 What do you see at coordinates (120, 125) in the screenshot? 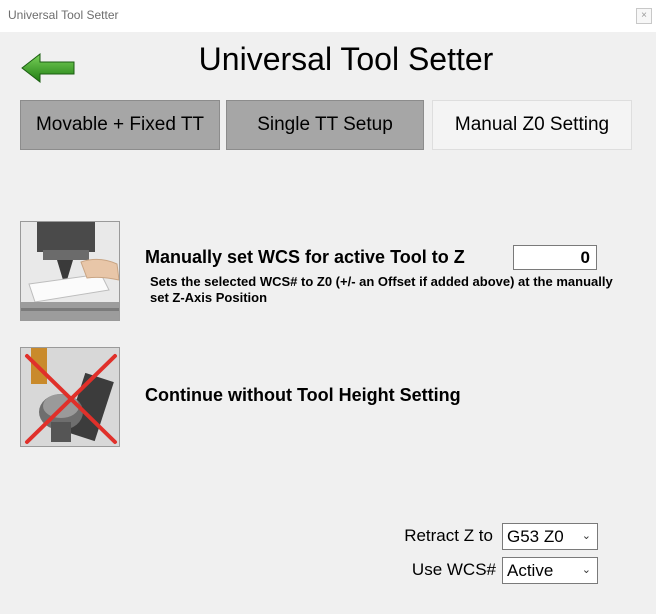
I see `tab-movable-fixed: Movable + Fixed TT` at bounding box center [120, 125].